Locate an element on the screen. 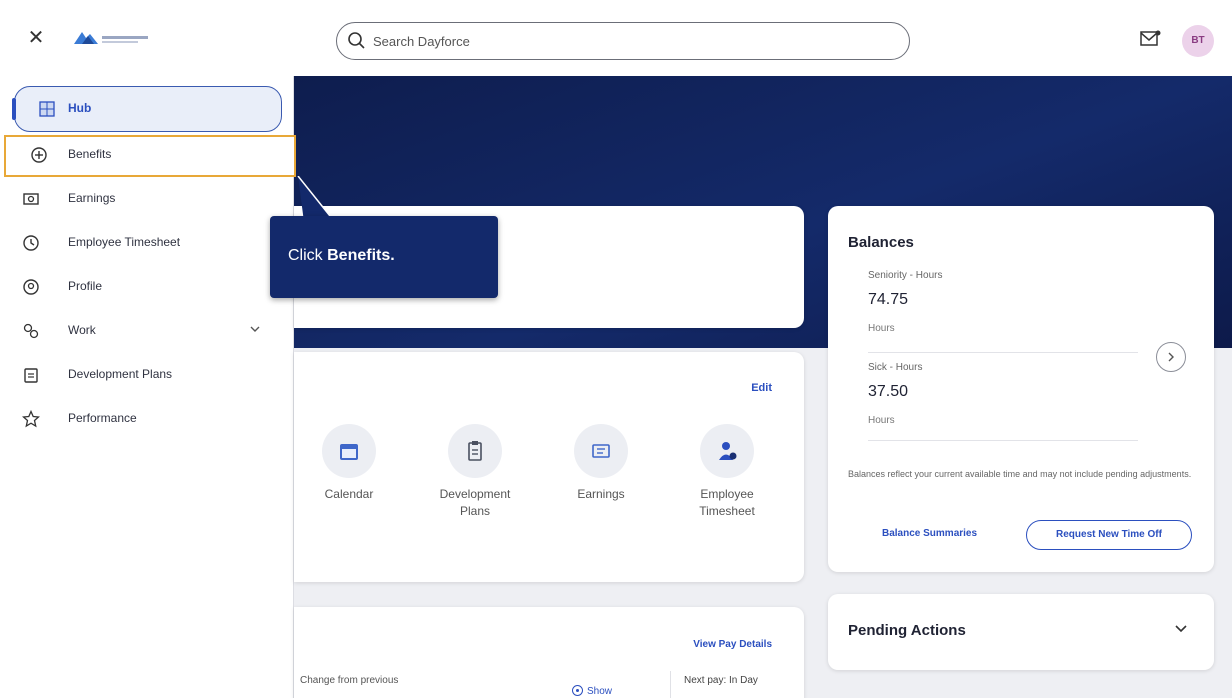 The height and width of the screenshot is (698, 1232). top-bar: ✕ BT is located at coordinates (616, 38).